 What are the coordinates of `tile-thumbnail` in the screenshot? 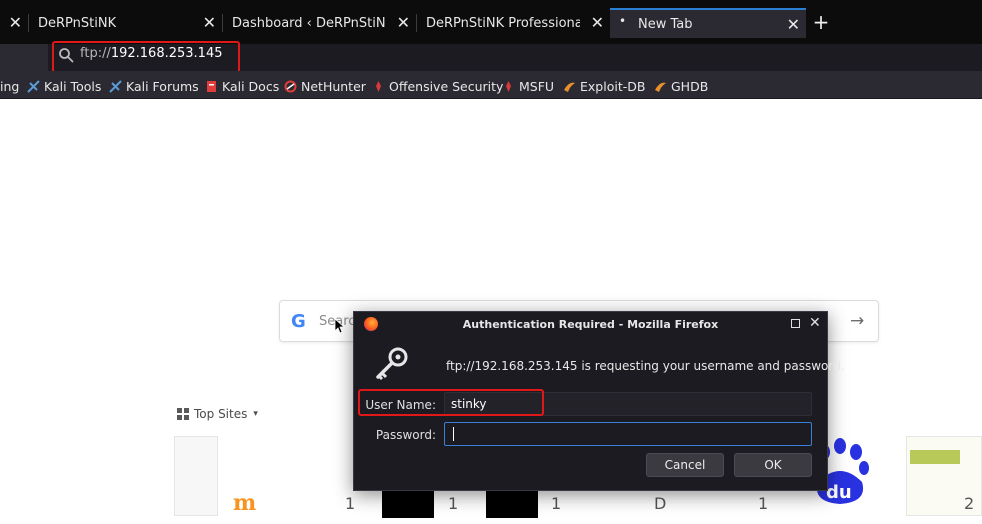 It's located at (196, 476).